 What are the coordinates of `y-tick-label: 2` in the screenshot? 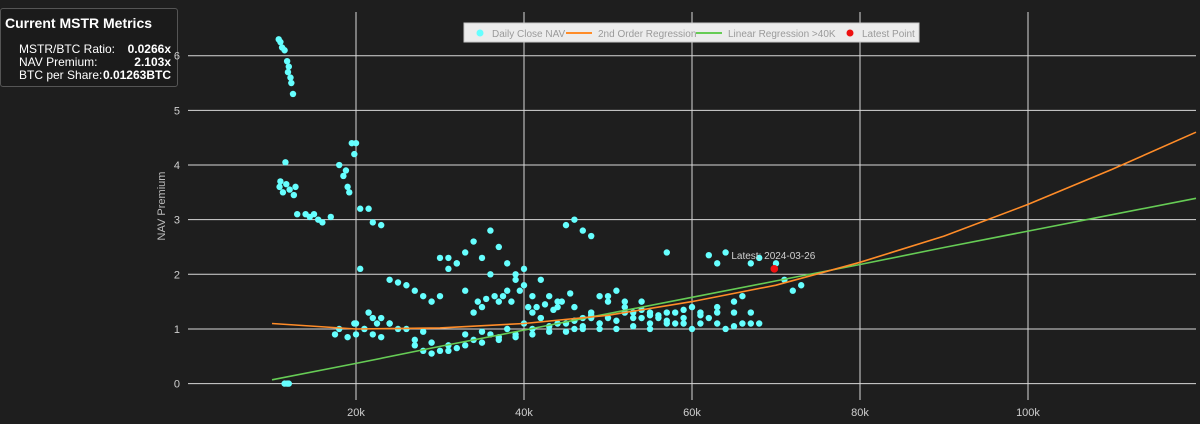 It's located at (177, 275).